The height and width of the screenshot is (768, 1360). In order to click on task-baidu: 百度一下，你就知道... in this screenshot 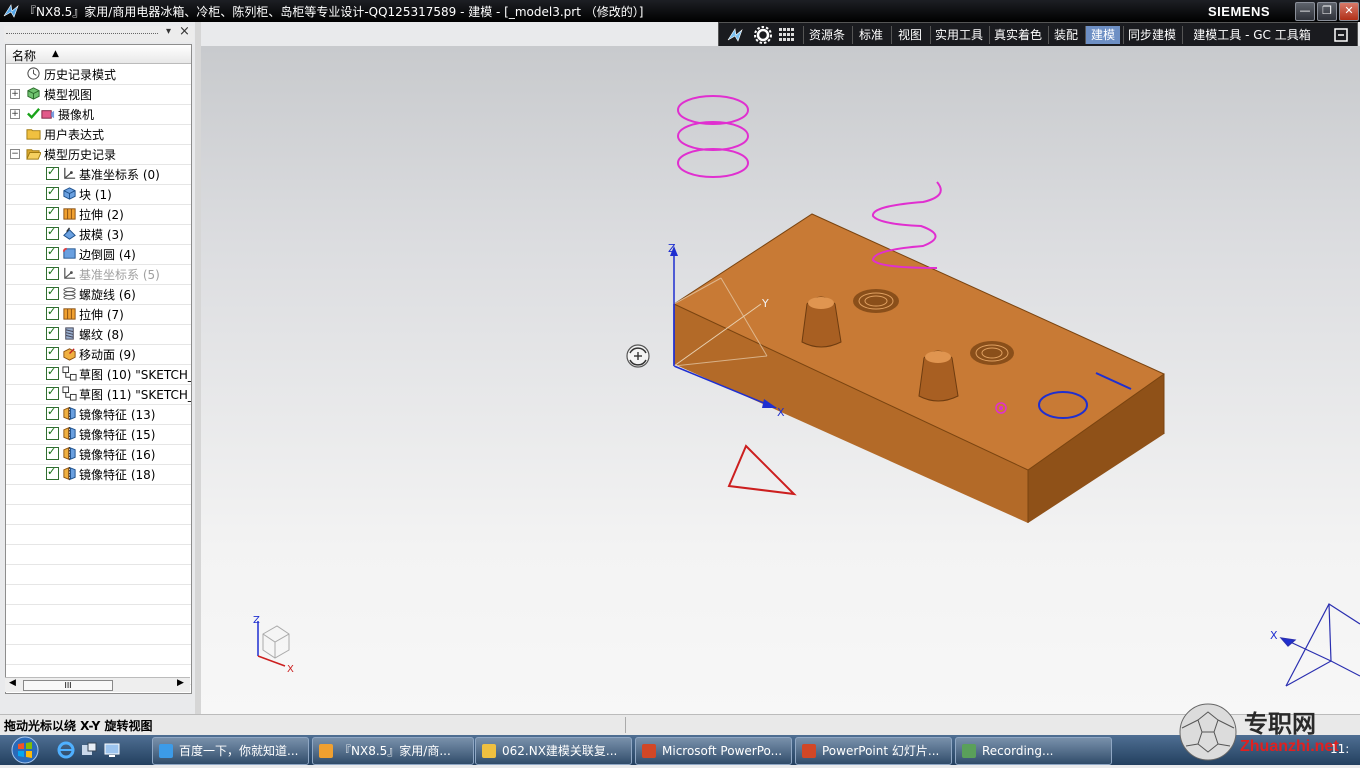, I will do `click(230, 751)`.